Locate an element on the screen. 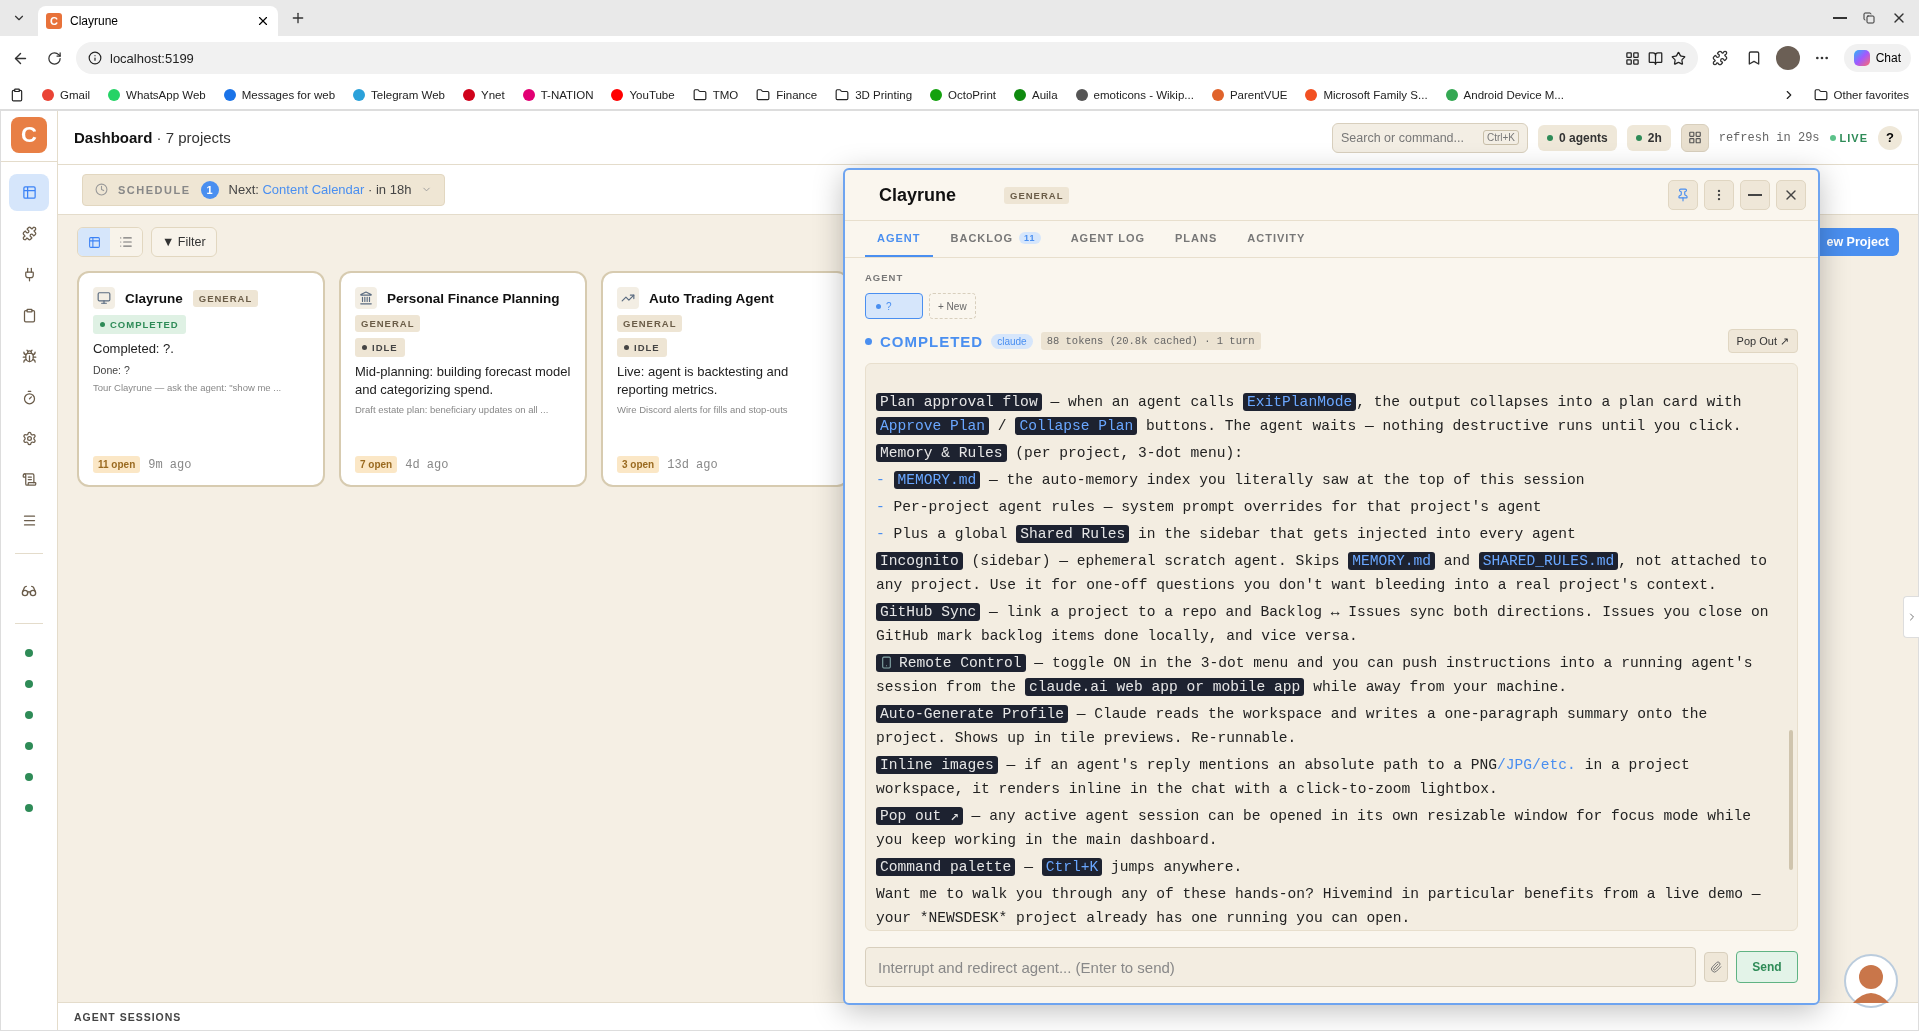 The image size is (1919, 1031). panel-tab: BACKLOG 11 is located at coordinates (995, 239).